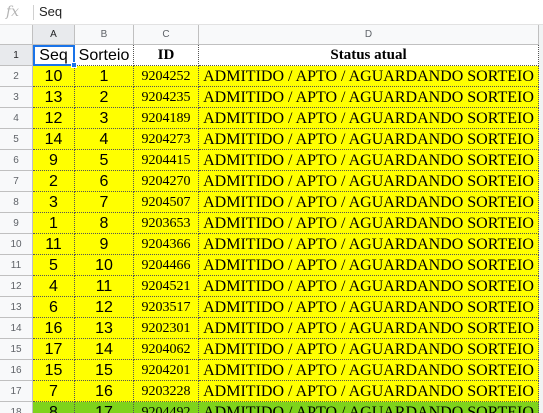  What do you see at coordinates (54, 391) in the screenshot?
I see `cell-seq: 7` at bounding box center [54, 391].